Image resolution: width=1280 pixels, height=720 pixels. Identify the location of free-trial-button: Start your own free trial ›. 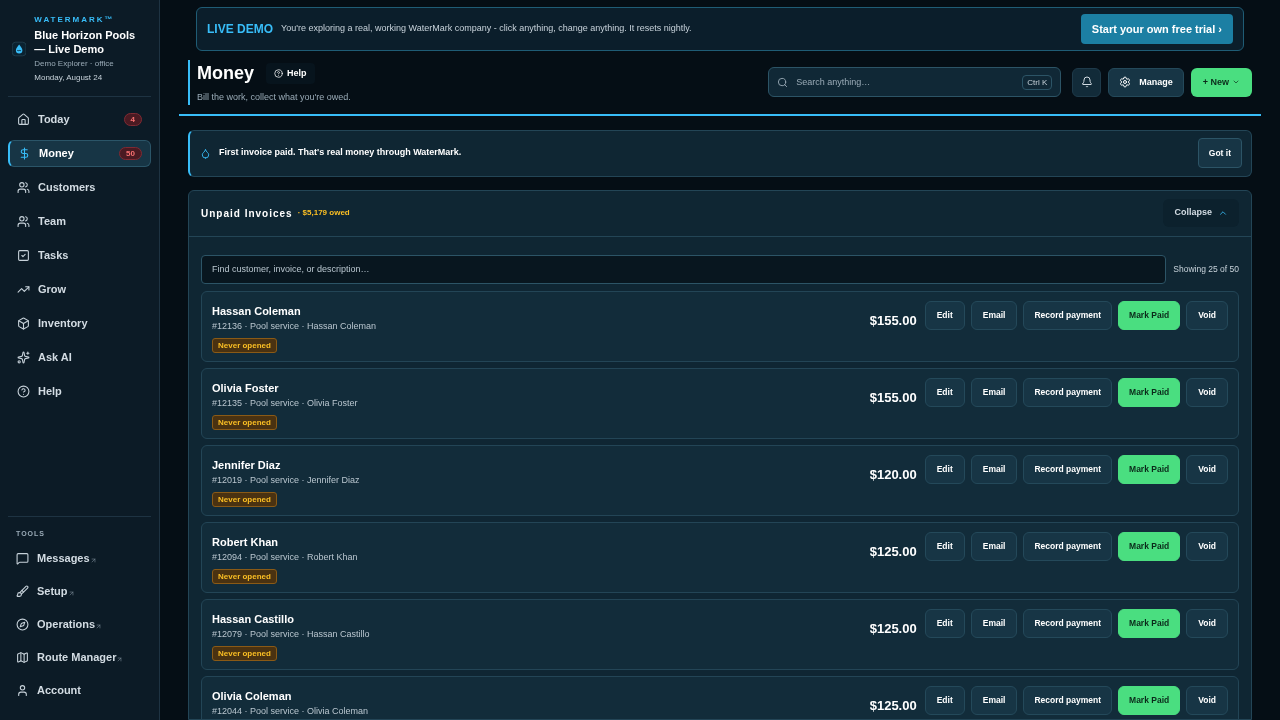
(1156, 29).